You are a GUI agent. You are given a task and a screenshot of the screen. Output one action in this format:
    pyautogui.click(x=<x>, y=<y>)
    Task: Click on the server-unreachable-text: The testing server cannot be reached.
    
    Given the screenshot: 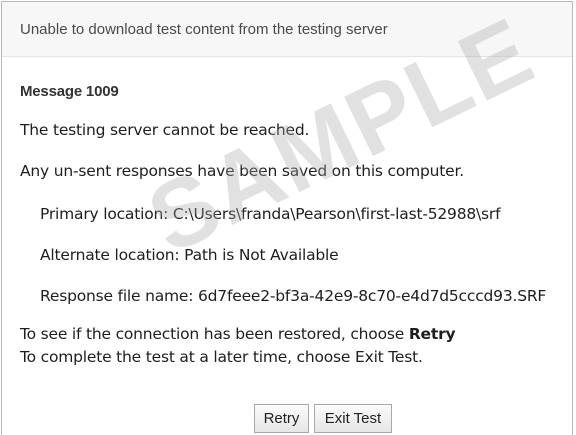 What is the action you would take?
    pyautogui.click(x=165, y=130)
    